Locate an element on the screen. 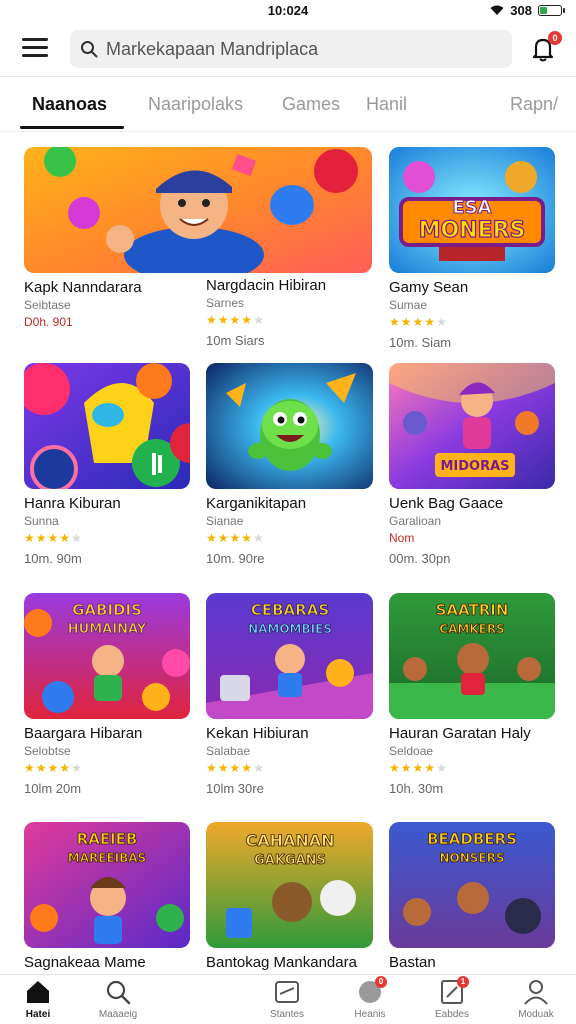 The image size is (576, 1024). nav-home: Hatei is located at coordinates (38, 999).